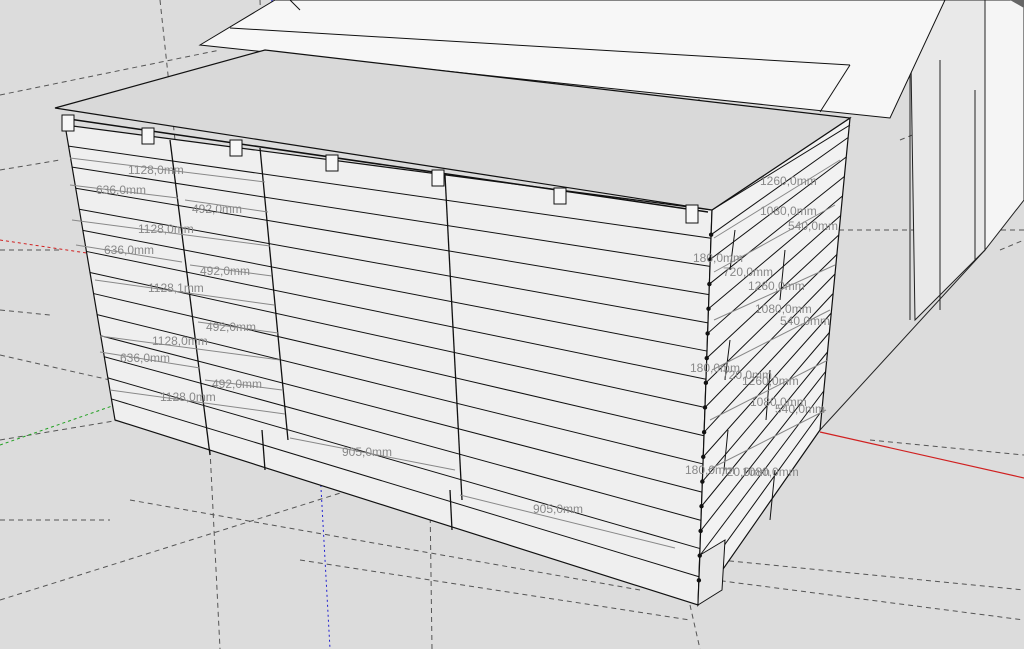  Describe the element at coordinates (921, 455) in the screenshot. I see `red-axis-solid` at that location.